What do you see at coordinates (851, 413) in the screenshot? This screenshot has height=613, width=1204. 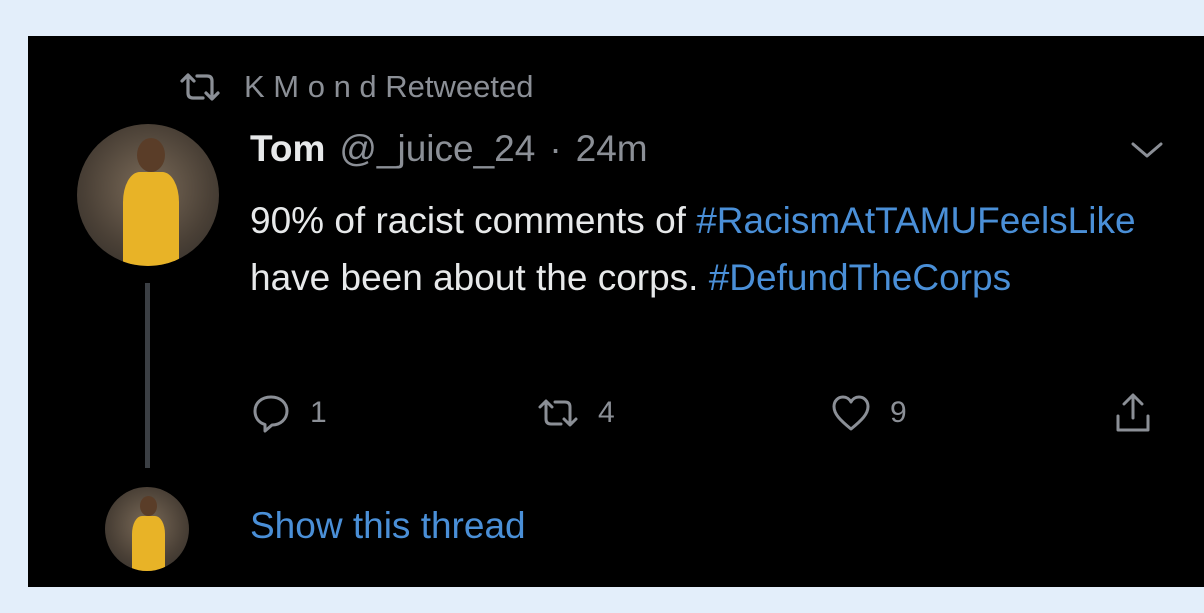 I see `like-icon` at bounding box center [851, 413].